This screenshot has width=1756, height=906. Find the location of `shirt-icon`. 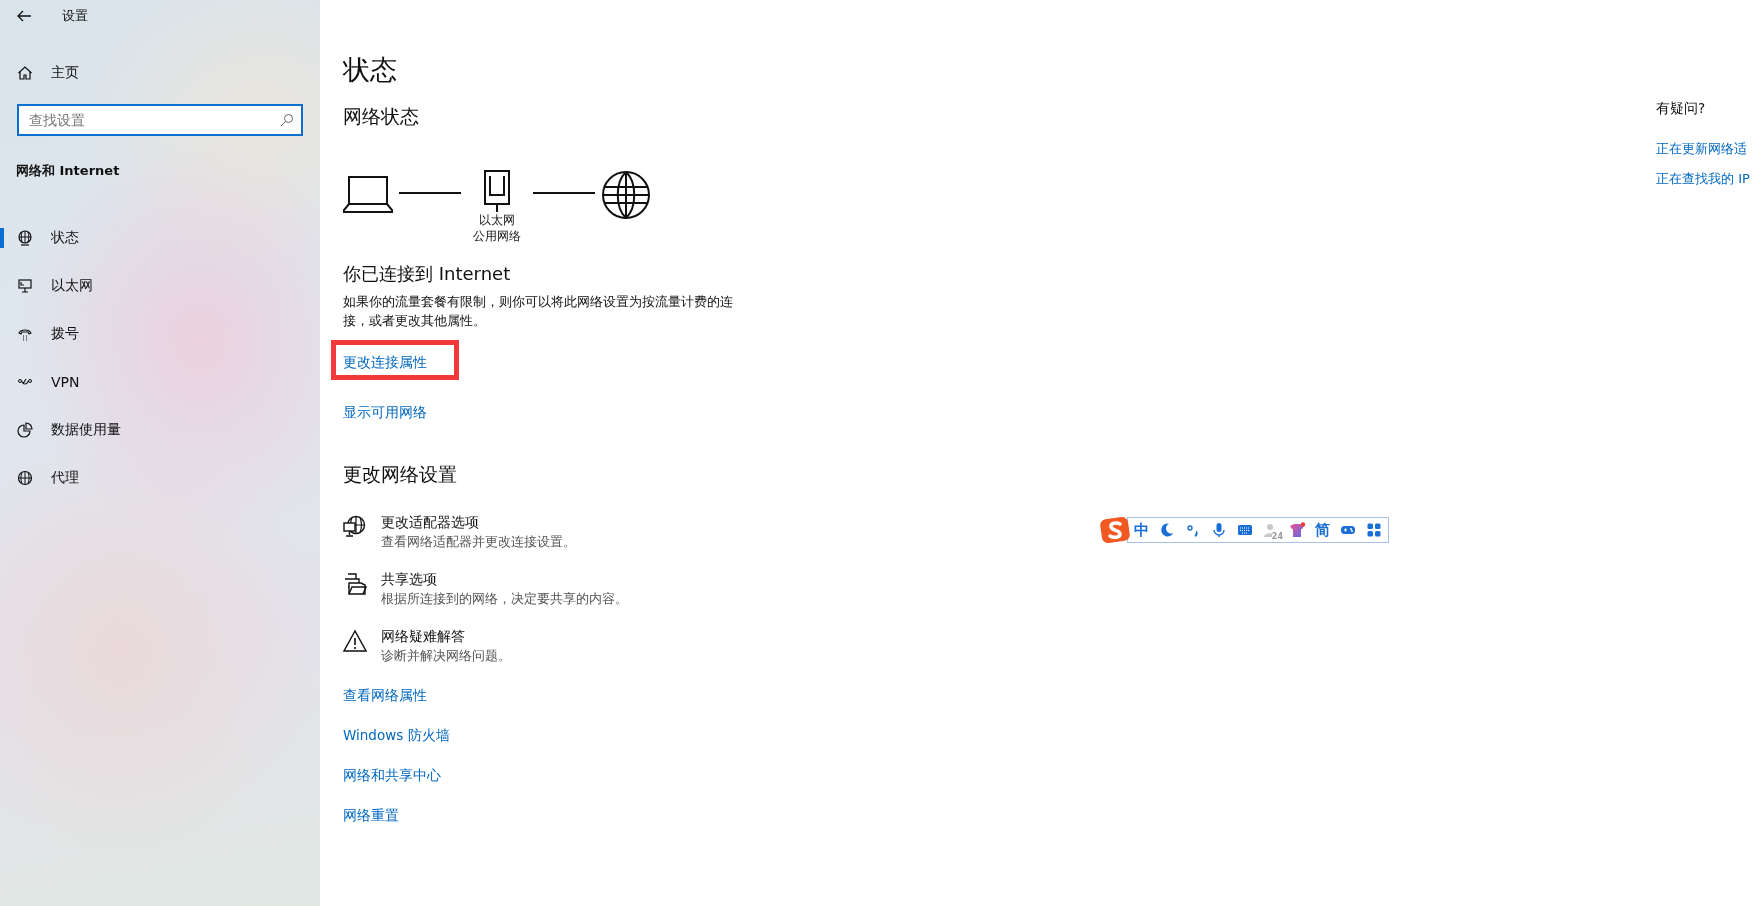

shirt-icon is located at coordinates (1297, 530).